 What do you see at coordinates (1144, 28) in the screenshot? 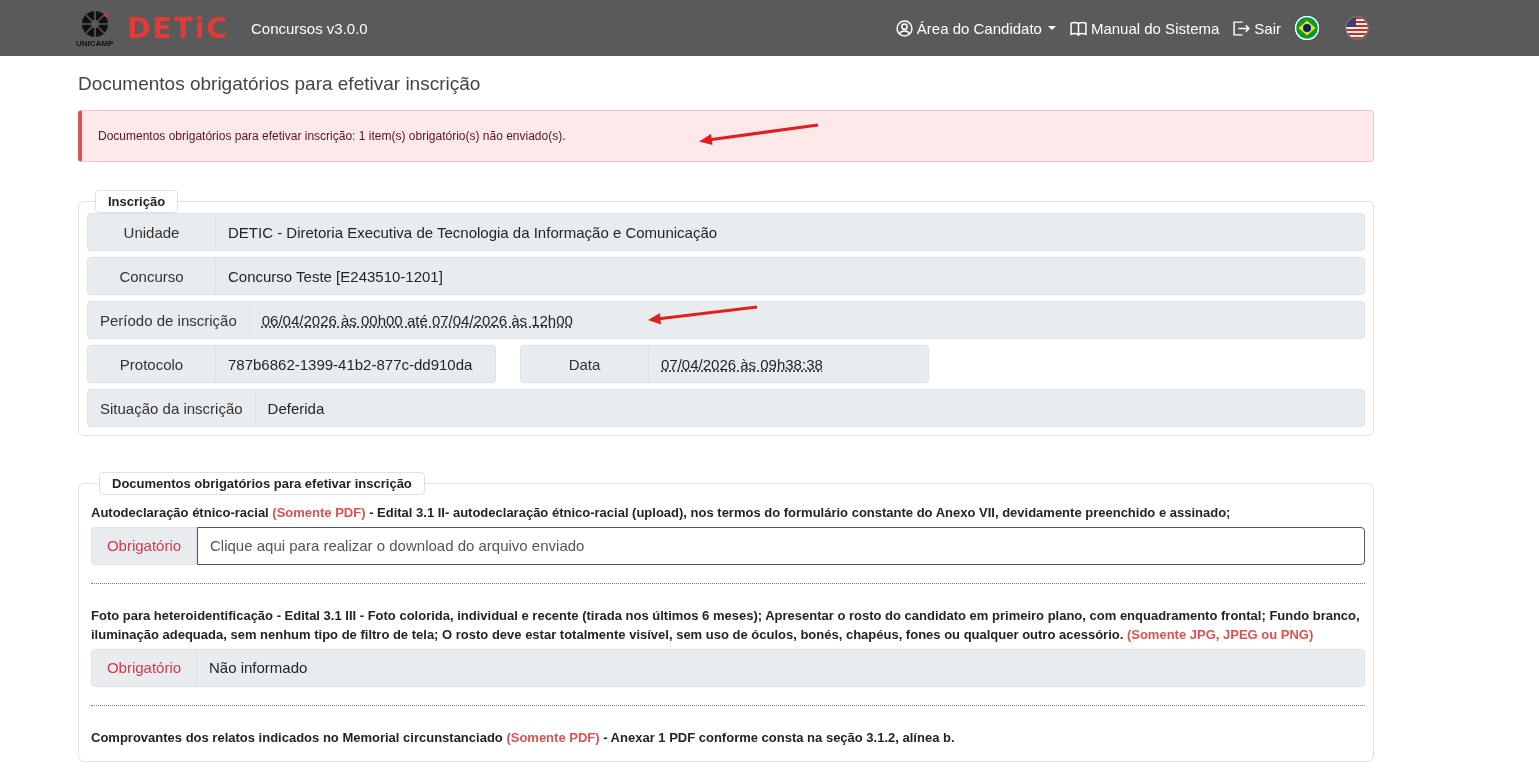
I see `nav-link: Manual do Sistema` at bounding box center [1144, 28].